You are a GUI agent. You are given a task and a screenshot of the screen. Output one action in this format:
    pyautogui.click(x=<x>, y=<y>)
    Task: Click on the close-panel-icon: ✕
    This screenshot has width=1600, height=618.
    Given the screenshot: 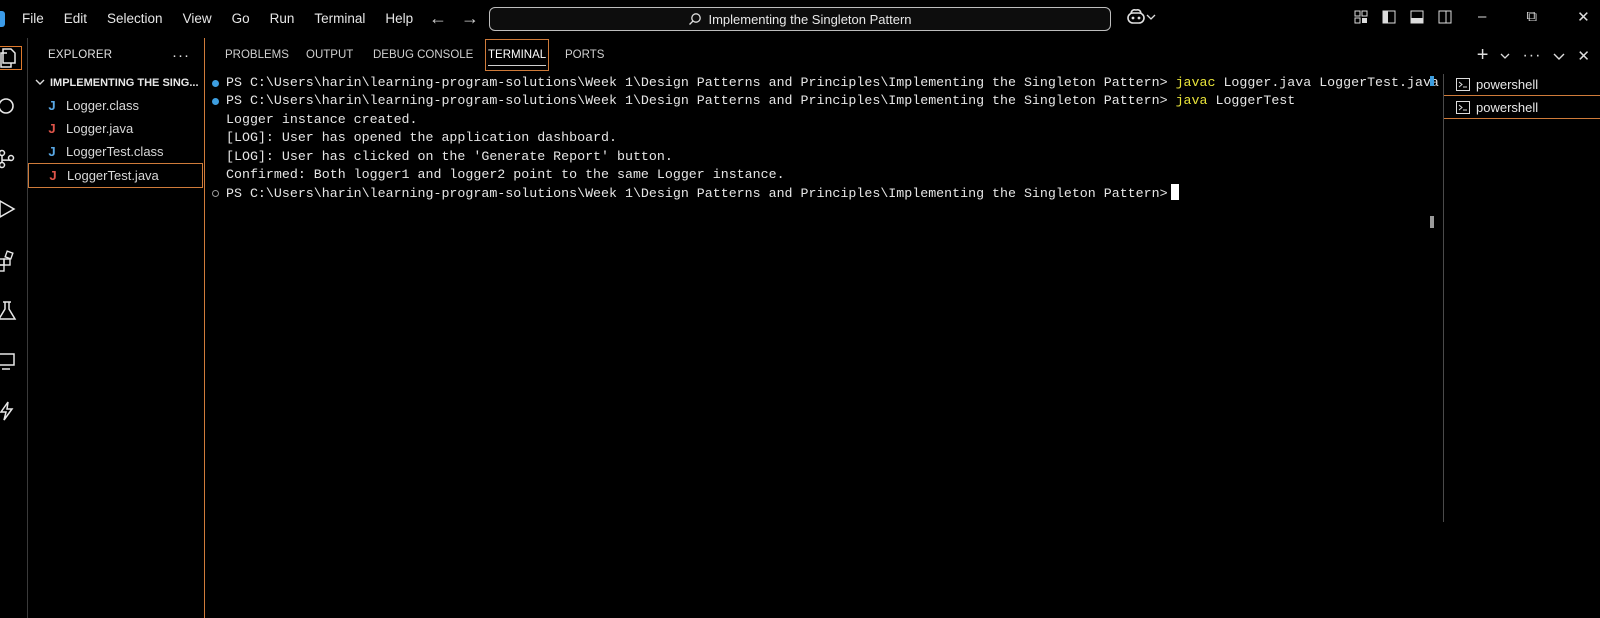 What is the action you would take?
    pyautogui.click(x=1583, y=56)
    